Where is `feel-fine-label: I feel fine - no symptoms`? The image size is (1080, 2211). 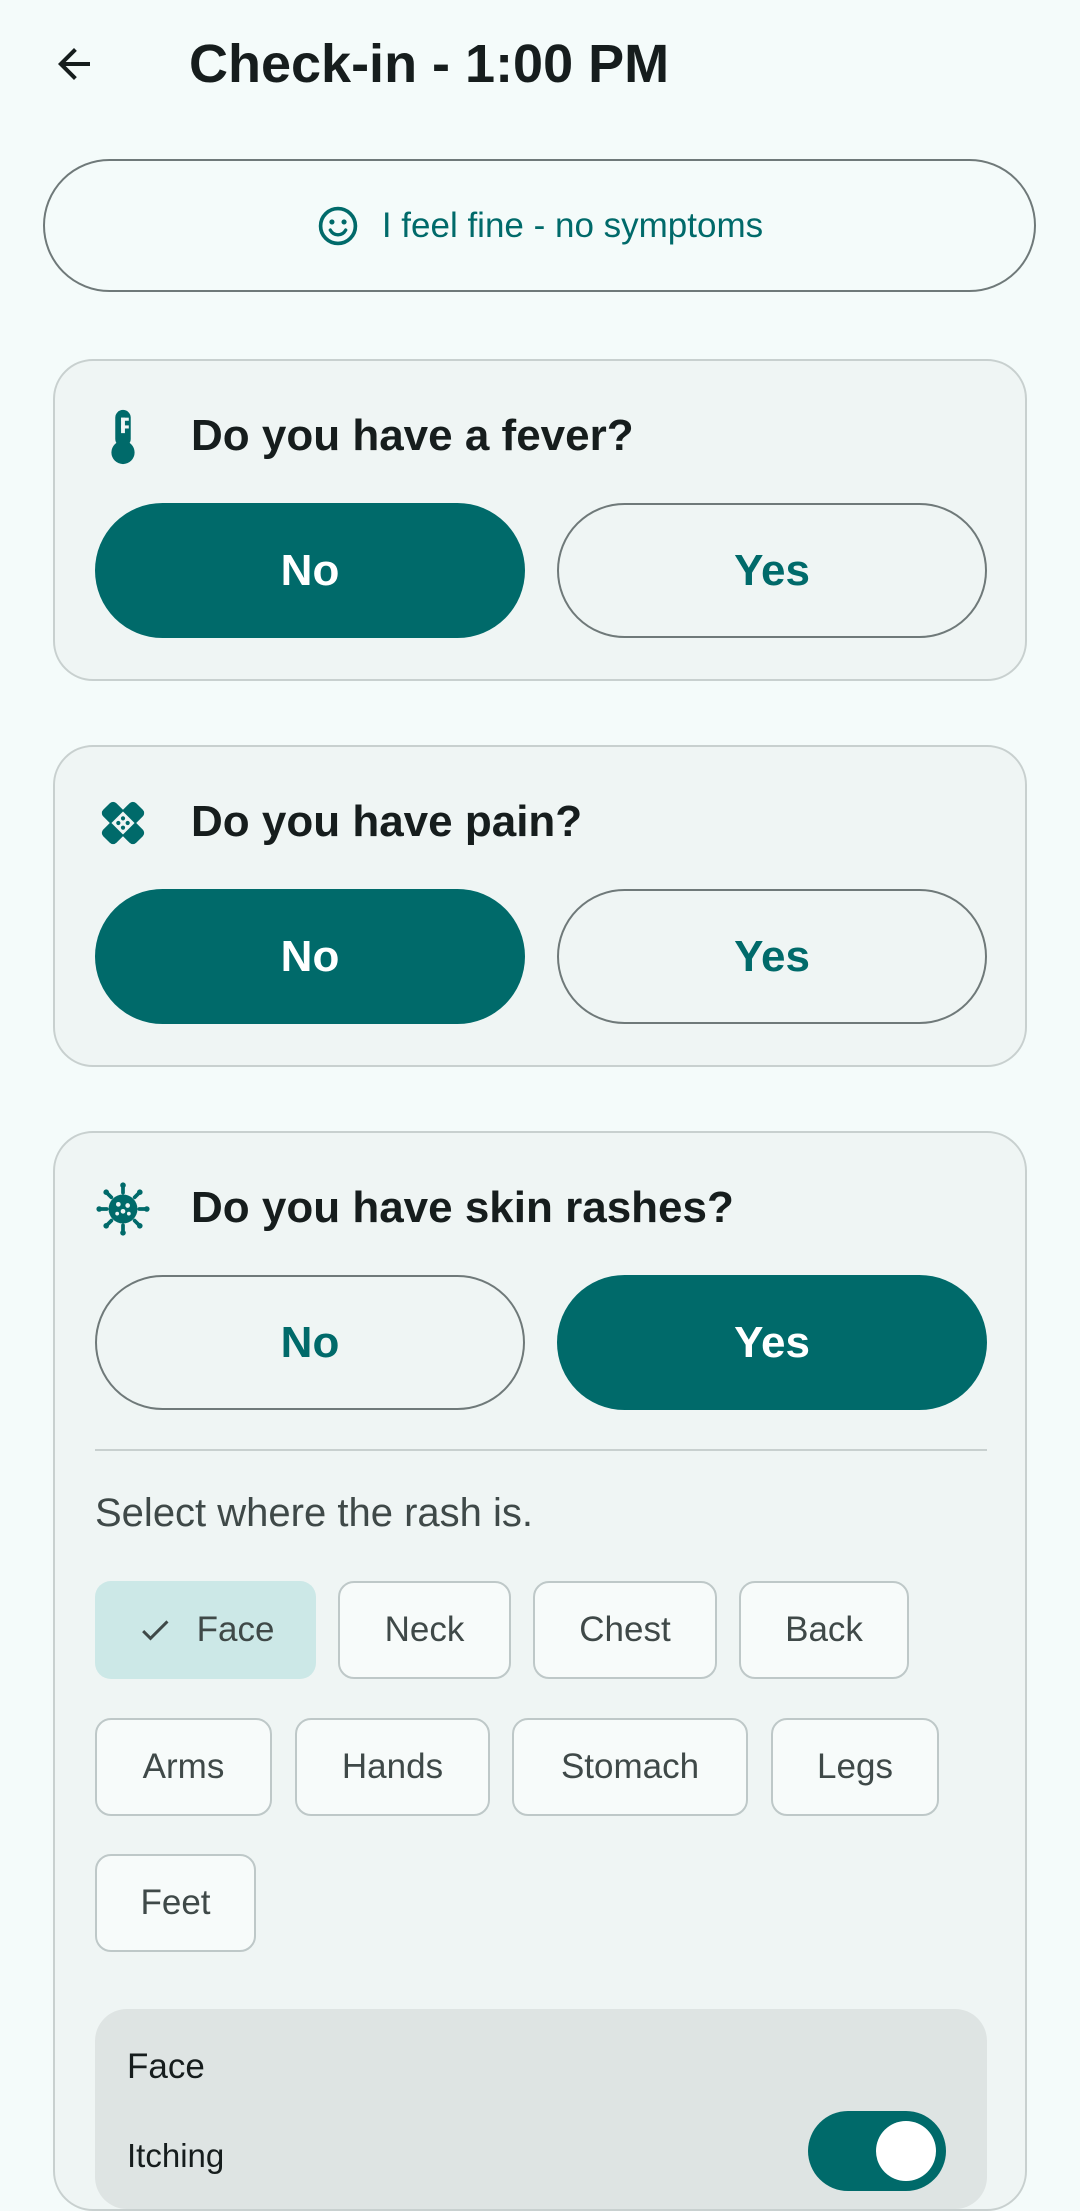 feel-fine-label: I feel fine - no symptoms is located at coordinates (572, 225).